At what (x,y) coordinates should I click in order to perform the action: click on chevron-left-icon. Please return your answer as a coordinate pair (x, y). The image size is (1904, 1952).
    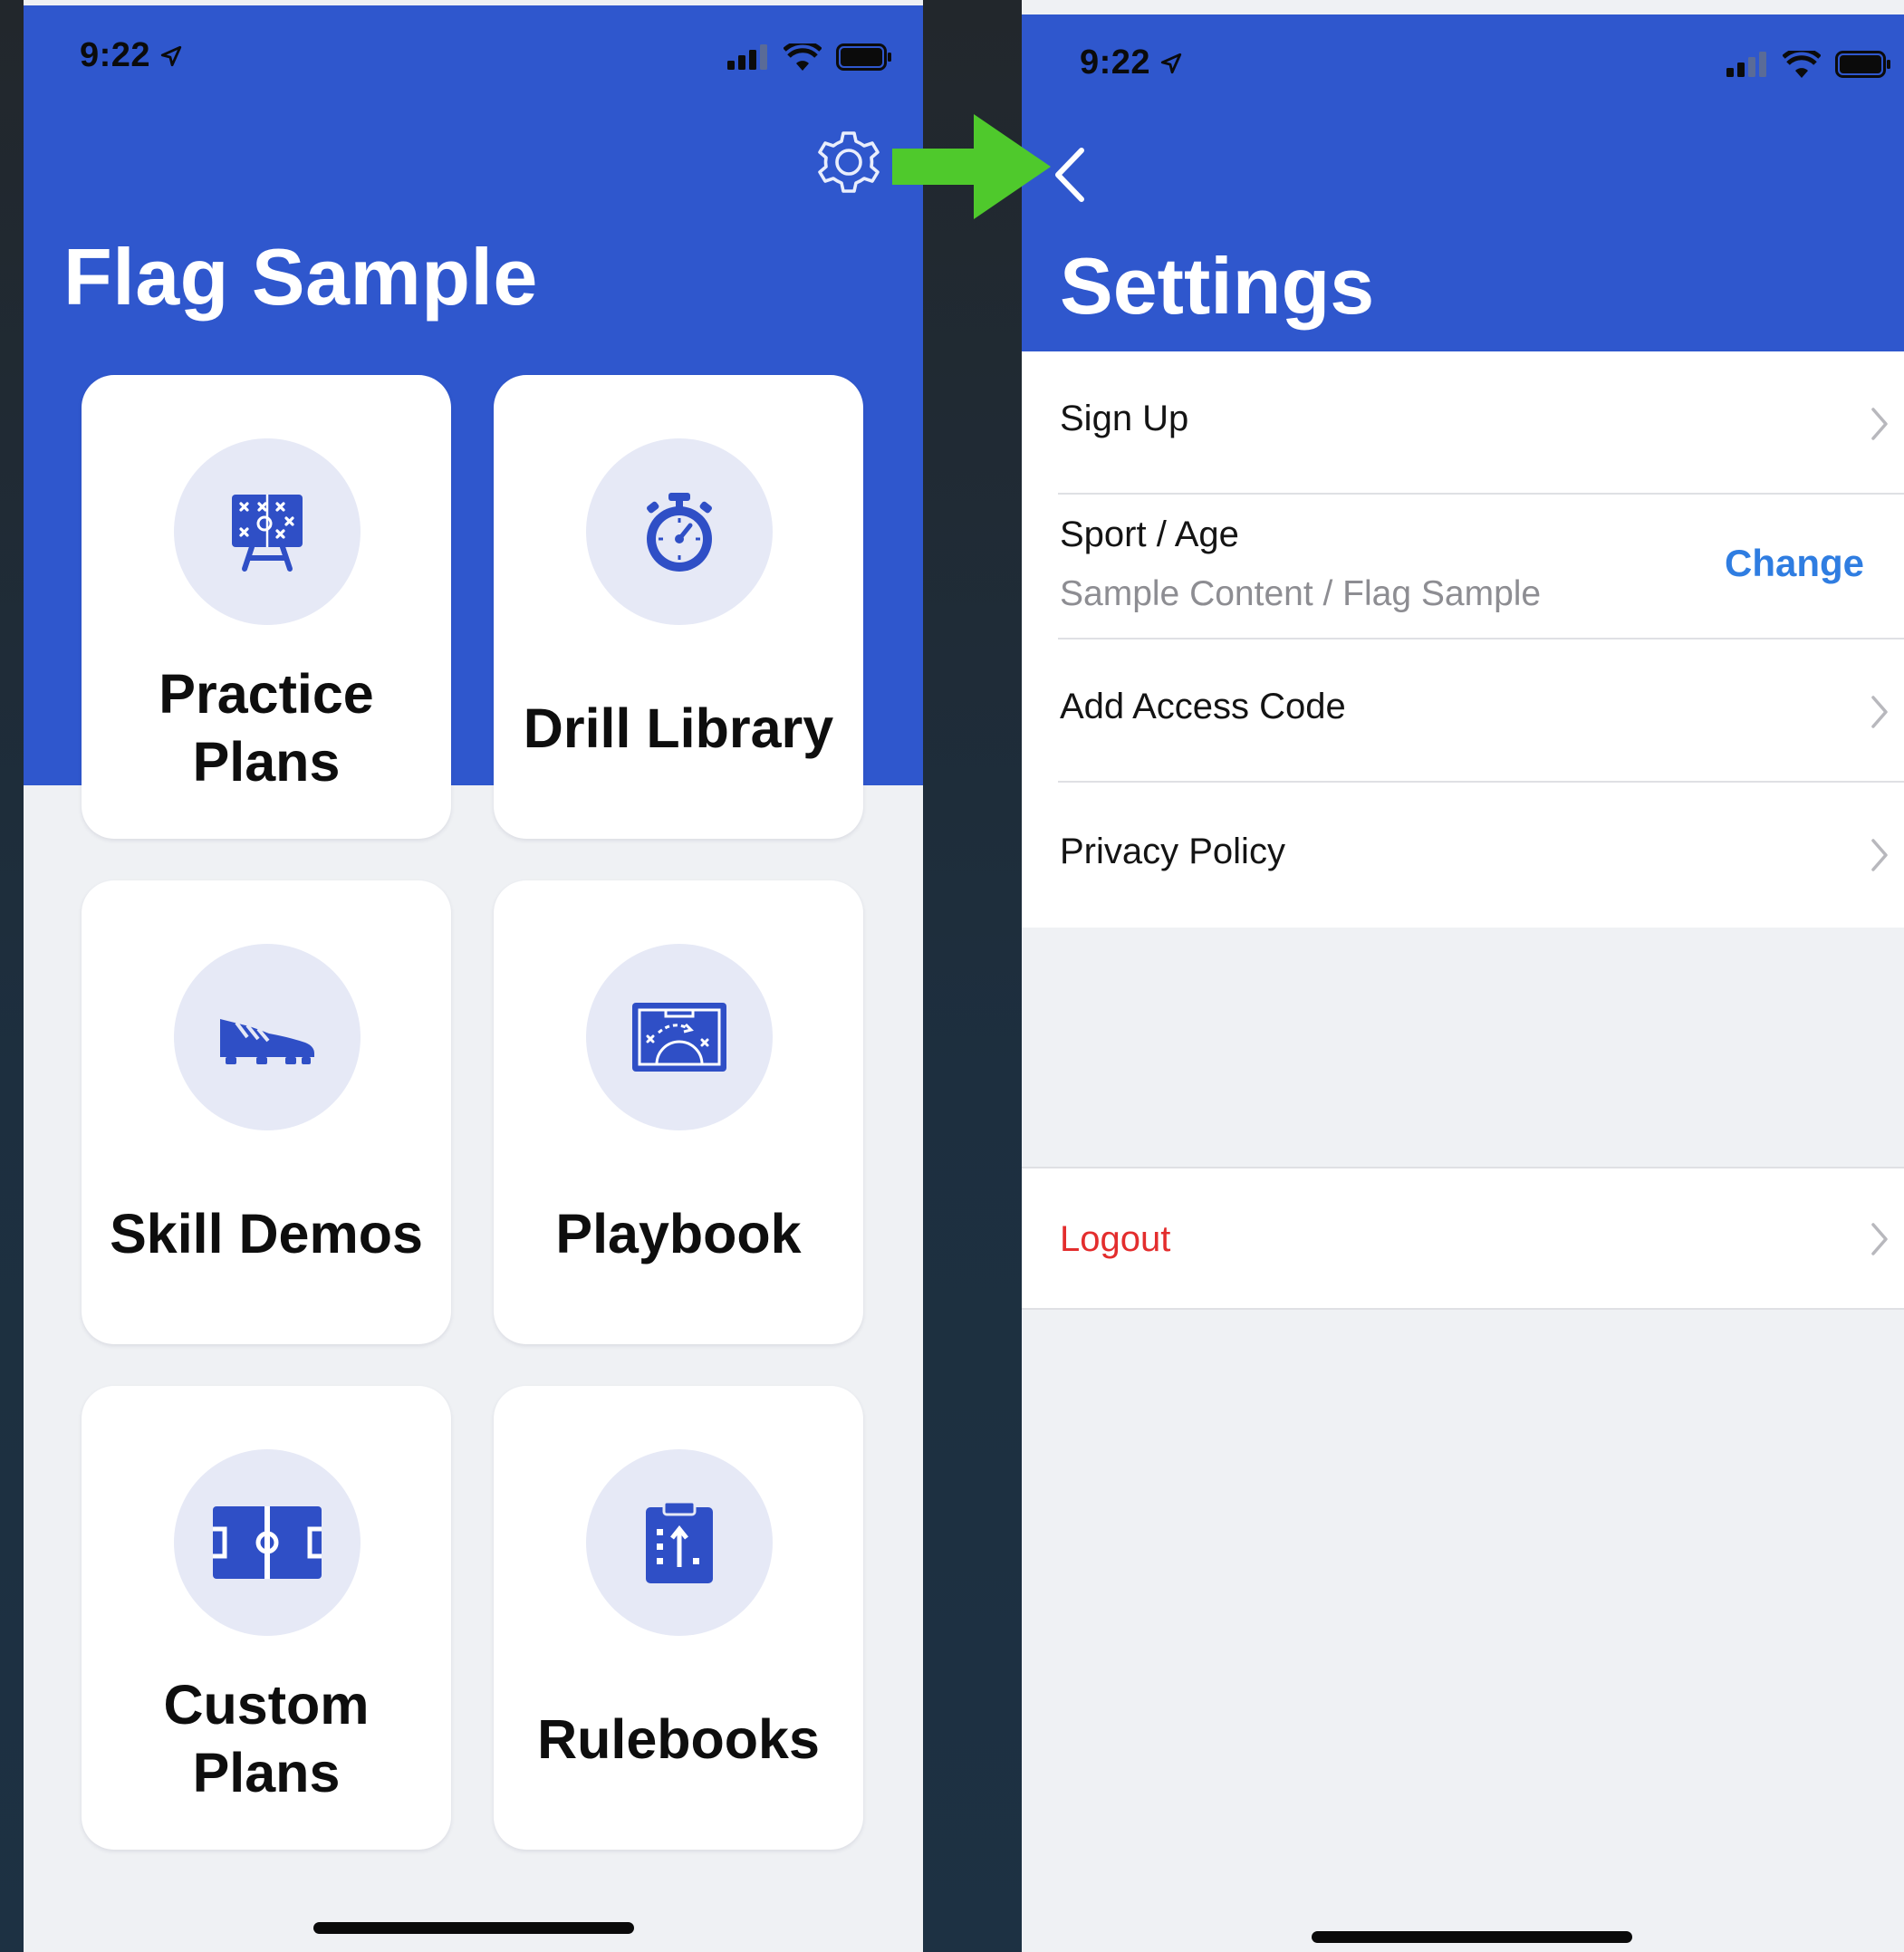
    Looking at the image, I should click on (1069, 175).